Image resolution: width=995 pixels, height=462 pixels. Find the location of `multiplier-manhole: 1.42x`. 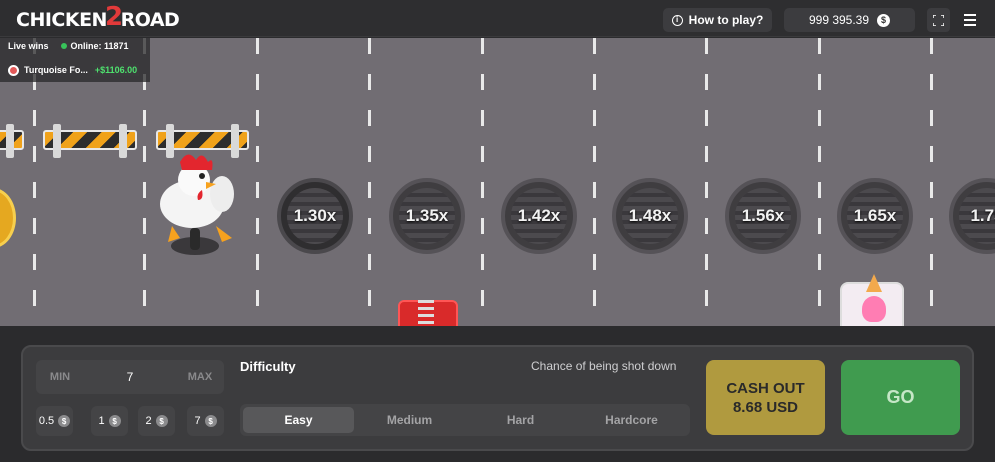

multiplier-manhole: 1.42x is located at coordinates (539, 216).